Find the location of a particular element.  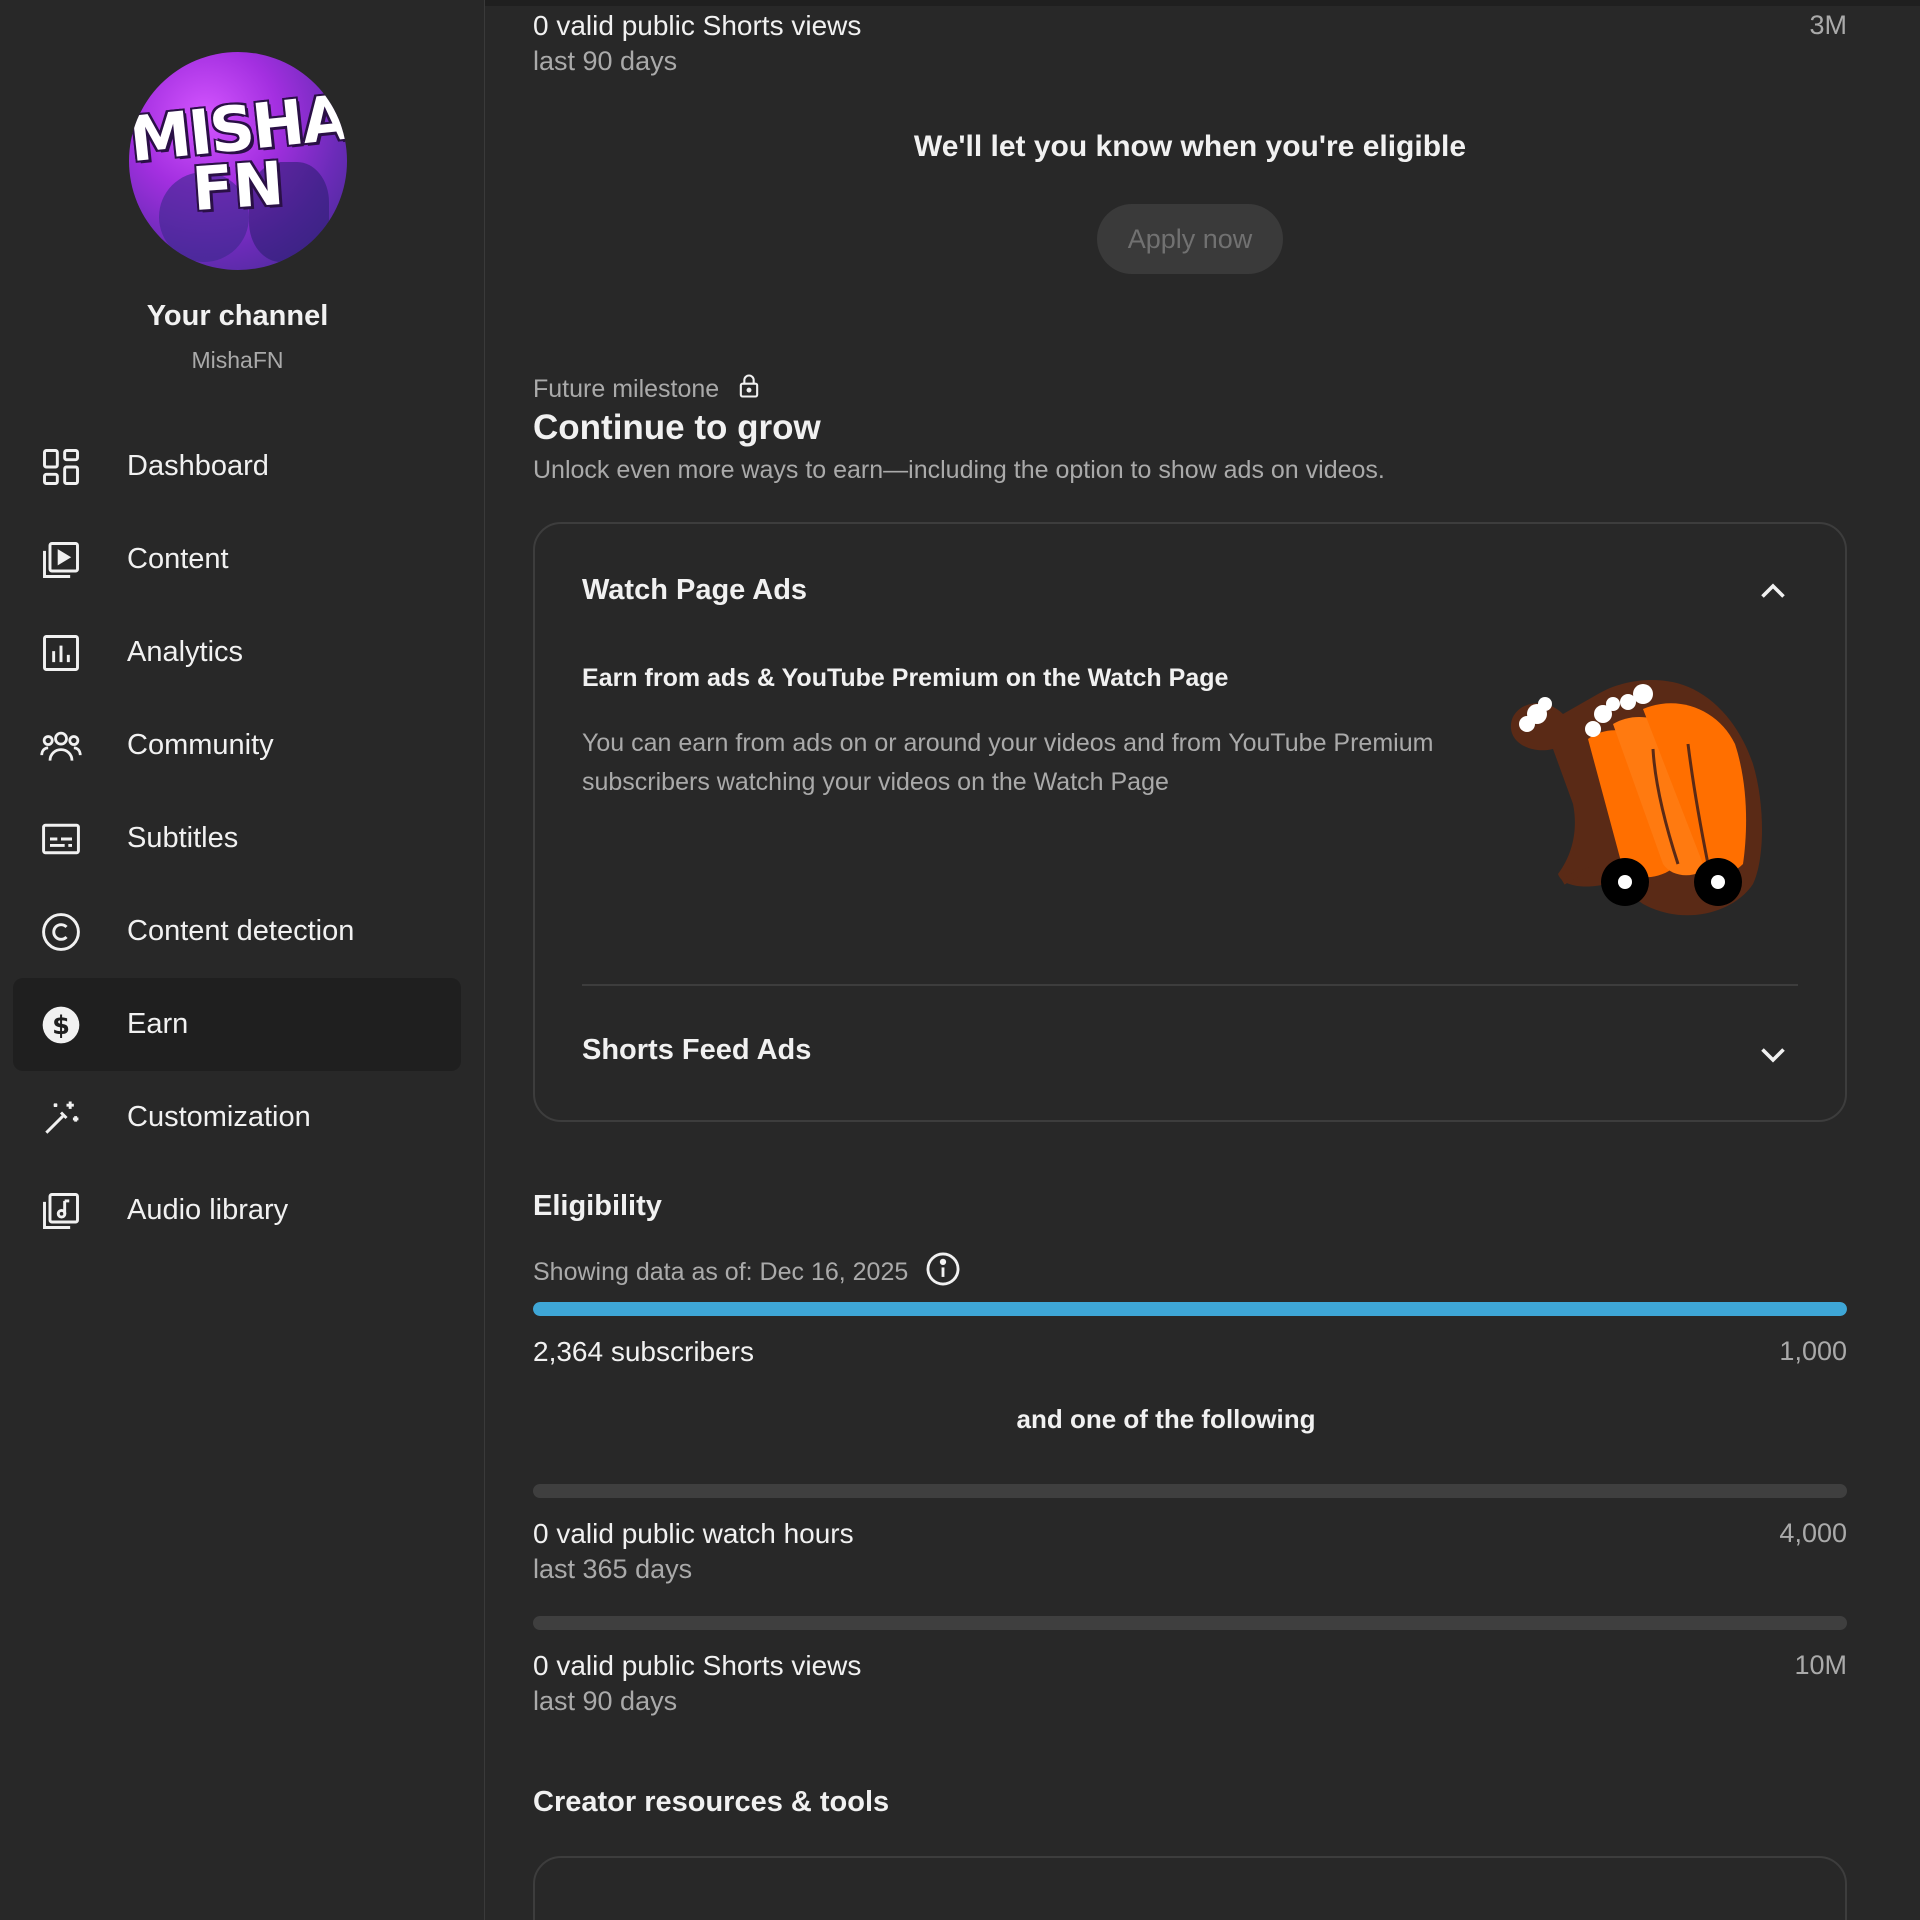

sidebar-item-analytics: Analytics is located at coordinates (237, 652).